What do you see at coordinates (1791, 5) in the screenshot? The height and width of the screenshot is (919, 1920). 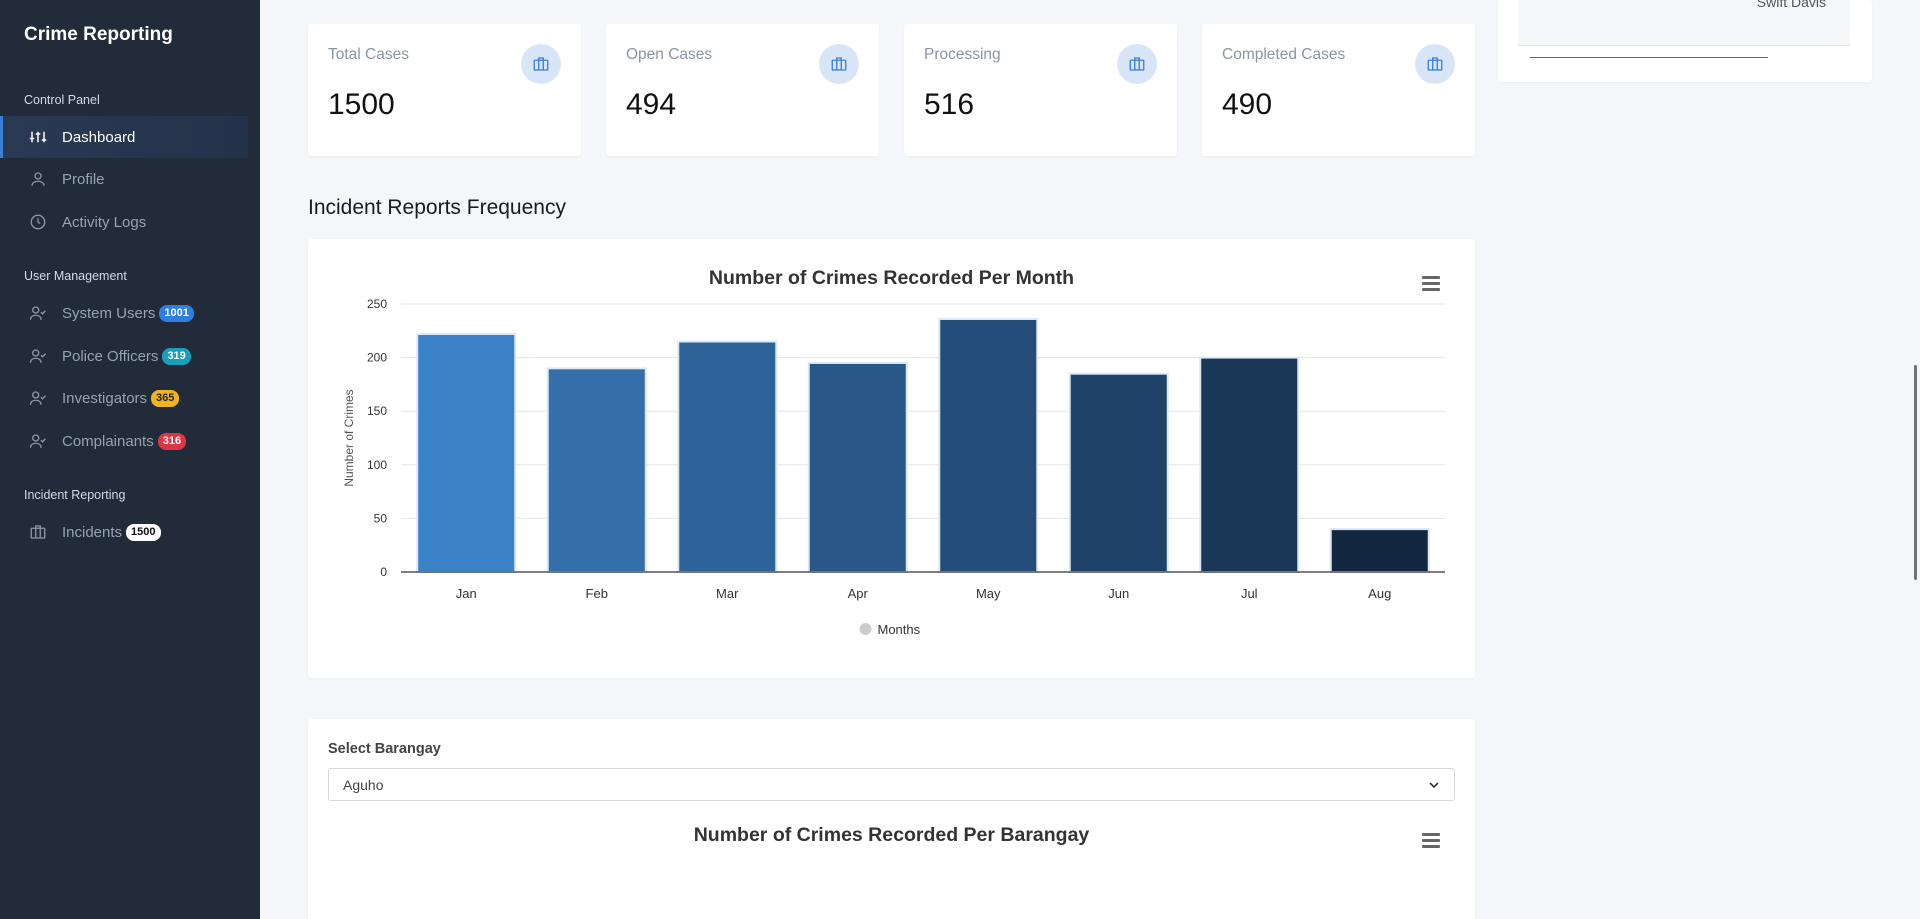 I see `person-name: Swift Davis` at bounding box center [1791, 5].